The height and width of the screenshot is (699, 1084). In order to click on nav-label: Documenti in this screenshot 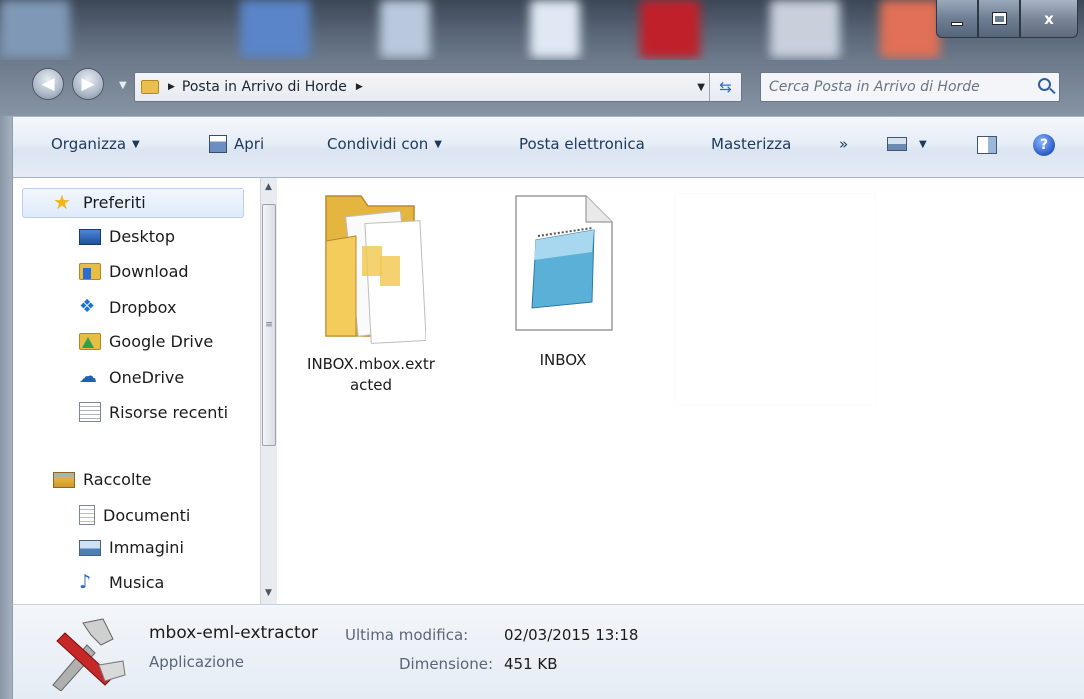, I will do `click(147, 515)`.